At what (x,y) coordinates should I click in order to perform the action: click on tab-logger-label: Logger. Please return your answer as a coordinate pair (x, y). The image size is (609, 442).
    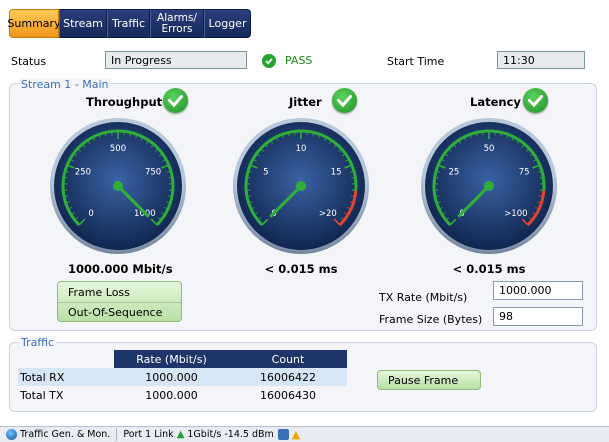
    Looking at the image, I should click on (227, 23).